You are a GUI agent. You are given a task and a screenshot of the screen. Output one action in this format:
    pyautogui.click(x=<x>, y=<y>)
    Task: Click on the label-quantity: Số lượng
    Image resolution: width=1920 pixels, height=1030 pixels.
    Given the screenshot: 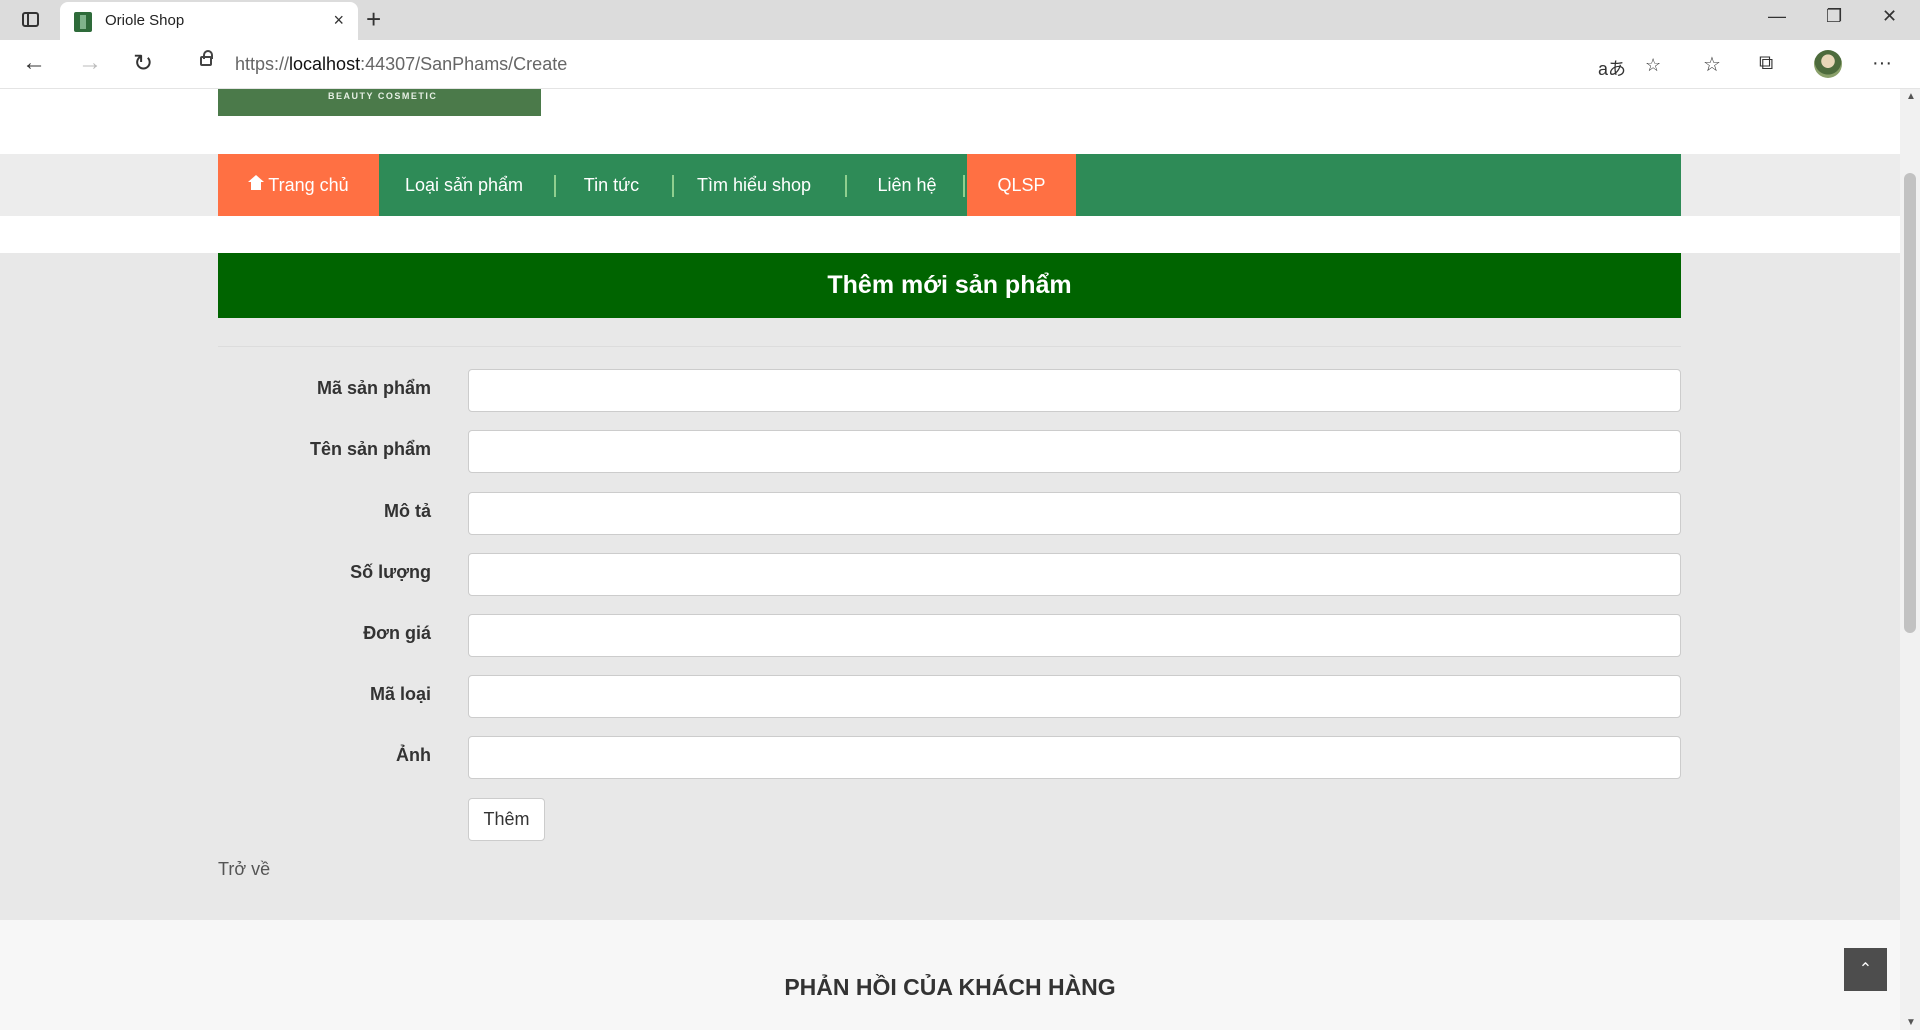 What is the action you would take?
    pyautogui.click(x=390, y=572)
    